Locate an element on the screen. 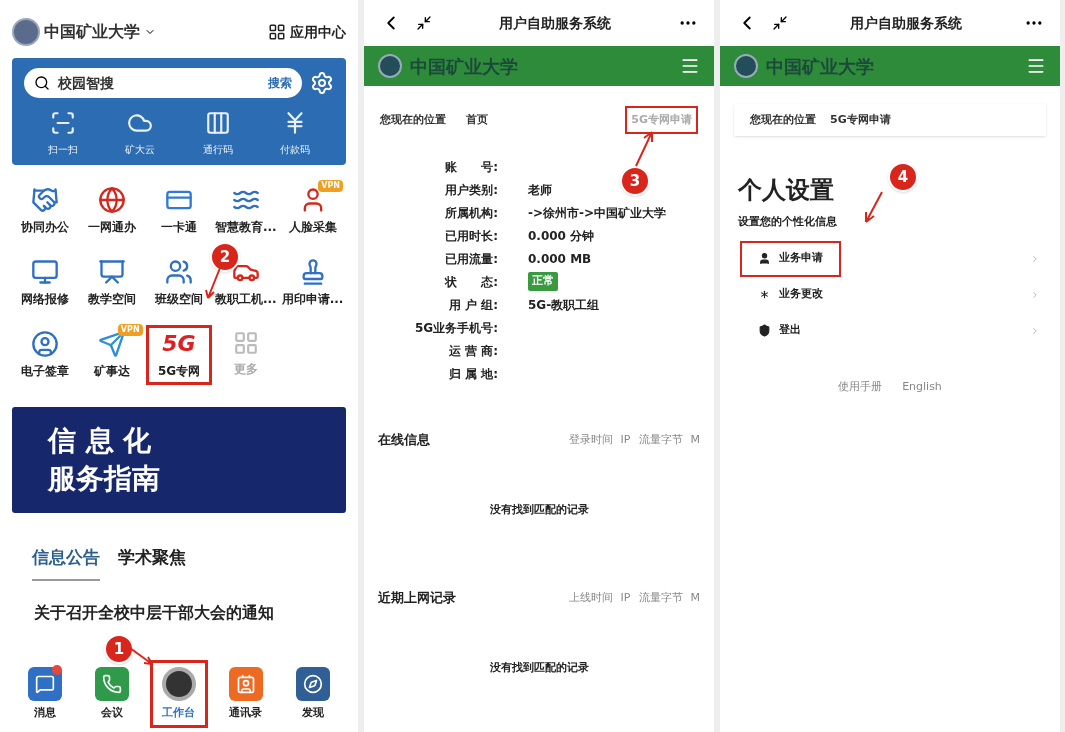 The width and height of the screenshot is (1065, 732). section-title: 近期上网记录 is located at coordinates (417, 598).